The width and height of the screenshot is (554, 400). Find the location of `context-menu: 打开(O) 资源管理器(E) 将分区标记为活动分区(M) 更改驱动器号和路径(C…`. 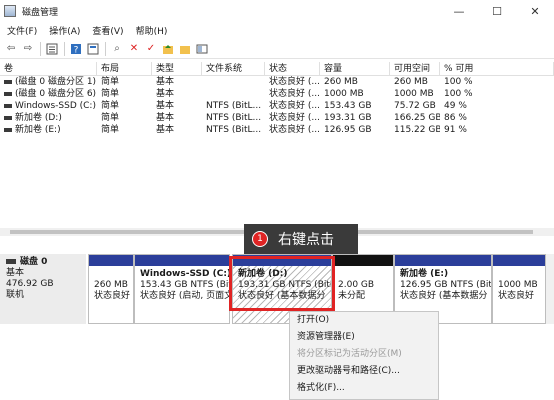

context-menu: 打开(O) 资源管理器(E) 将分区标记为活动分区(M) 更改驱动器号和路径(C… is located at coordinates (364, 355).